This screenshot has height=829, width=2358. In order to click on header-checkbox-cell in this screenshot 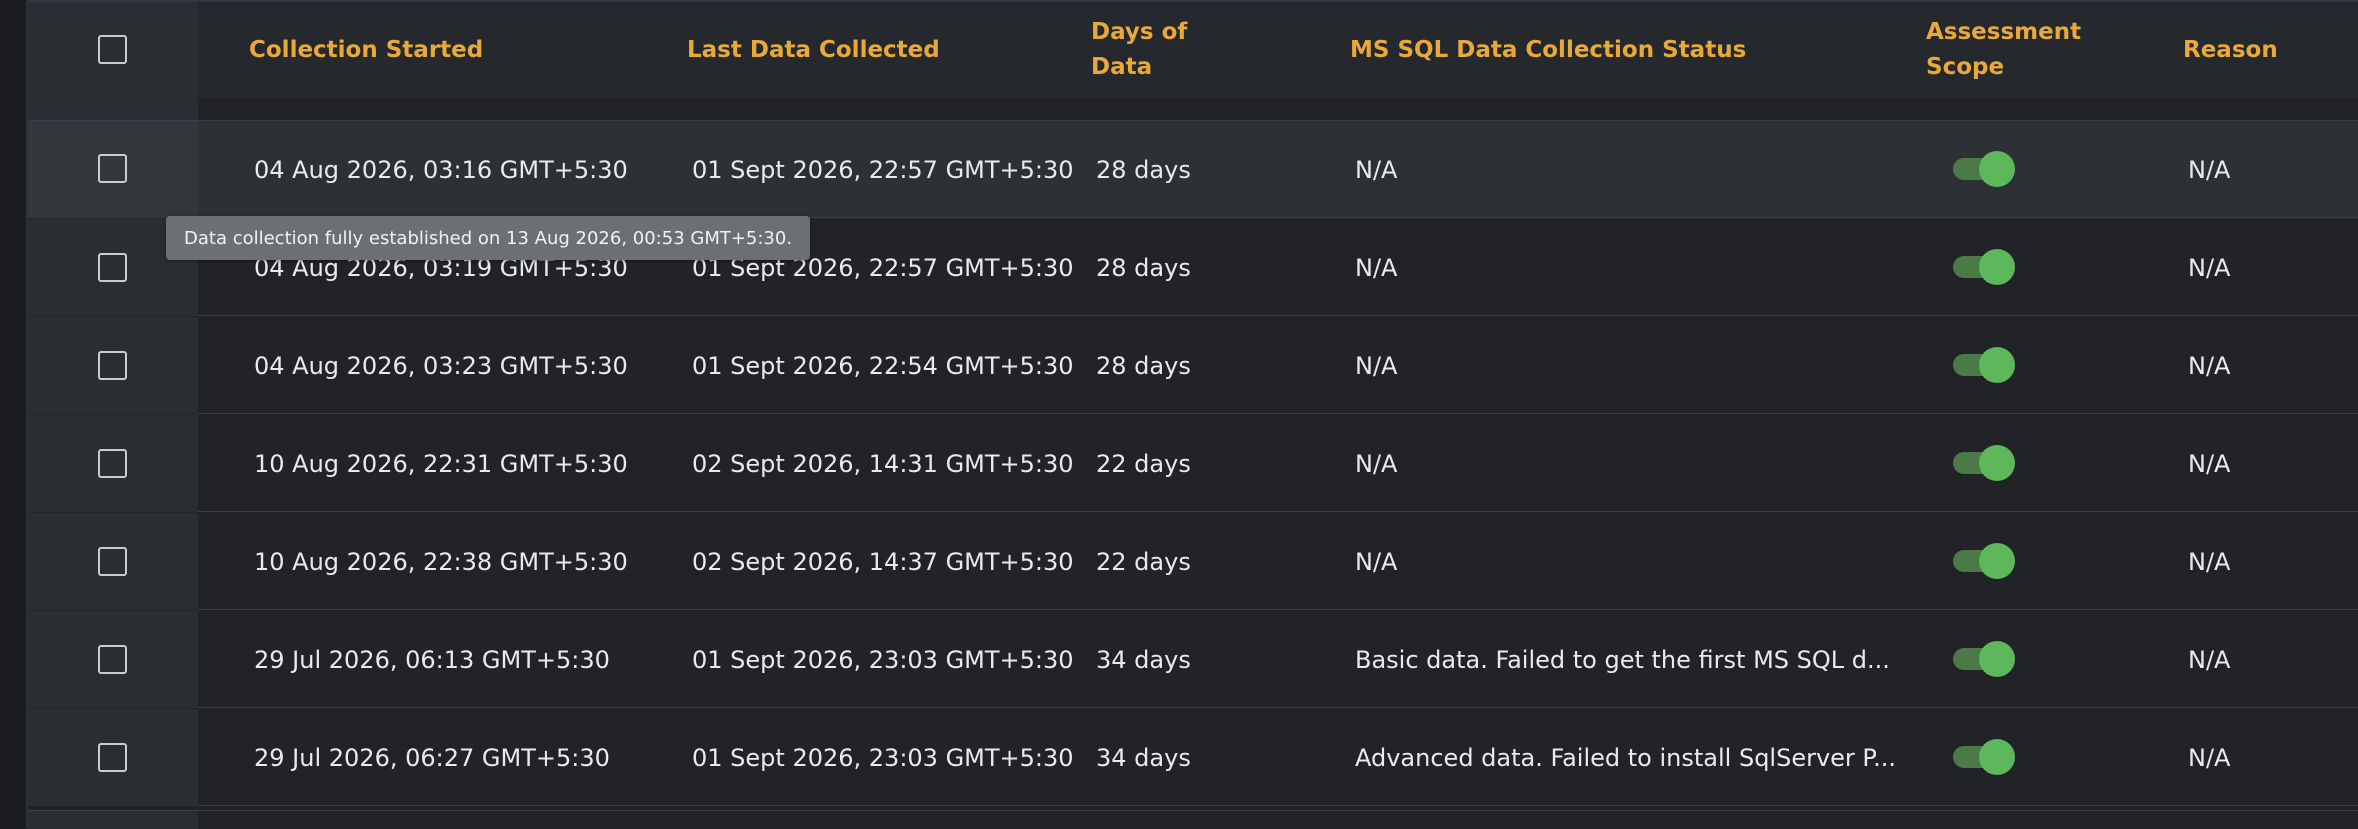, I will do `click(113, 50)`.